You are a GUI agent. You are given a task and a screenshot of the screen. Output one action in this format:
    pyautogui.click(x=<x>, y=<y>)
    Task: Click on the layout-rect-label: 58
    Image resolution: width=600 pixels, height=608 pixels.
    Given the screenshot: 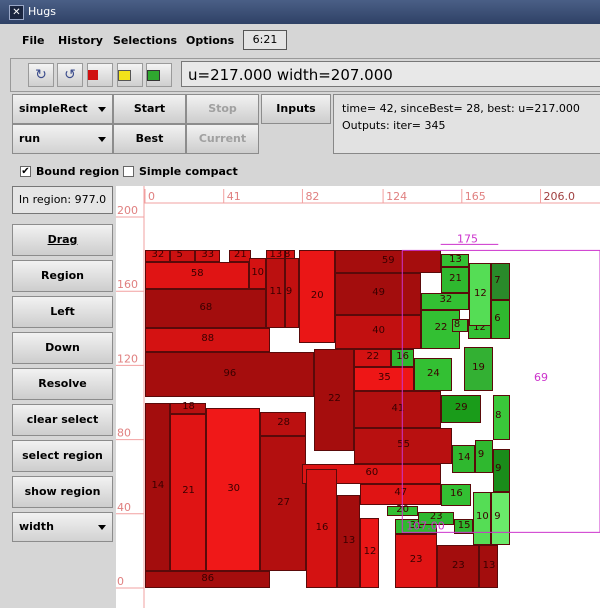 What is the action you would take?
    pyautogui.click(x=197, y=274)
    